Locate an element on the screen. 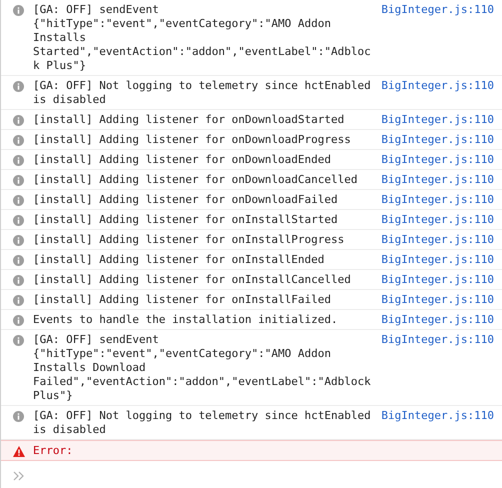 The height and width of the screenshot is (488, 502). log-message: [install] Adding listener for onInstallCancelled is located at coordinates (192, 280).